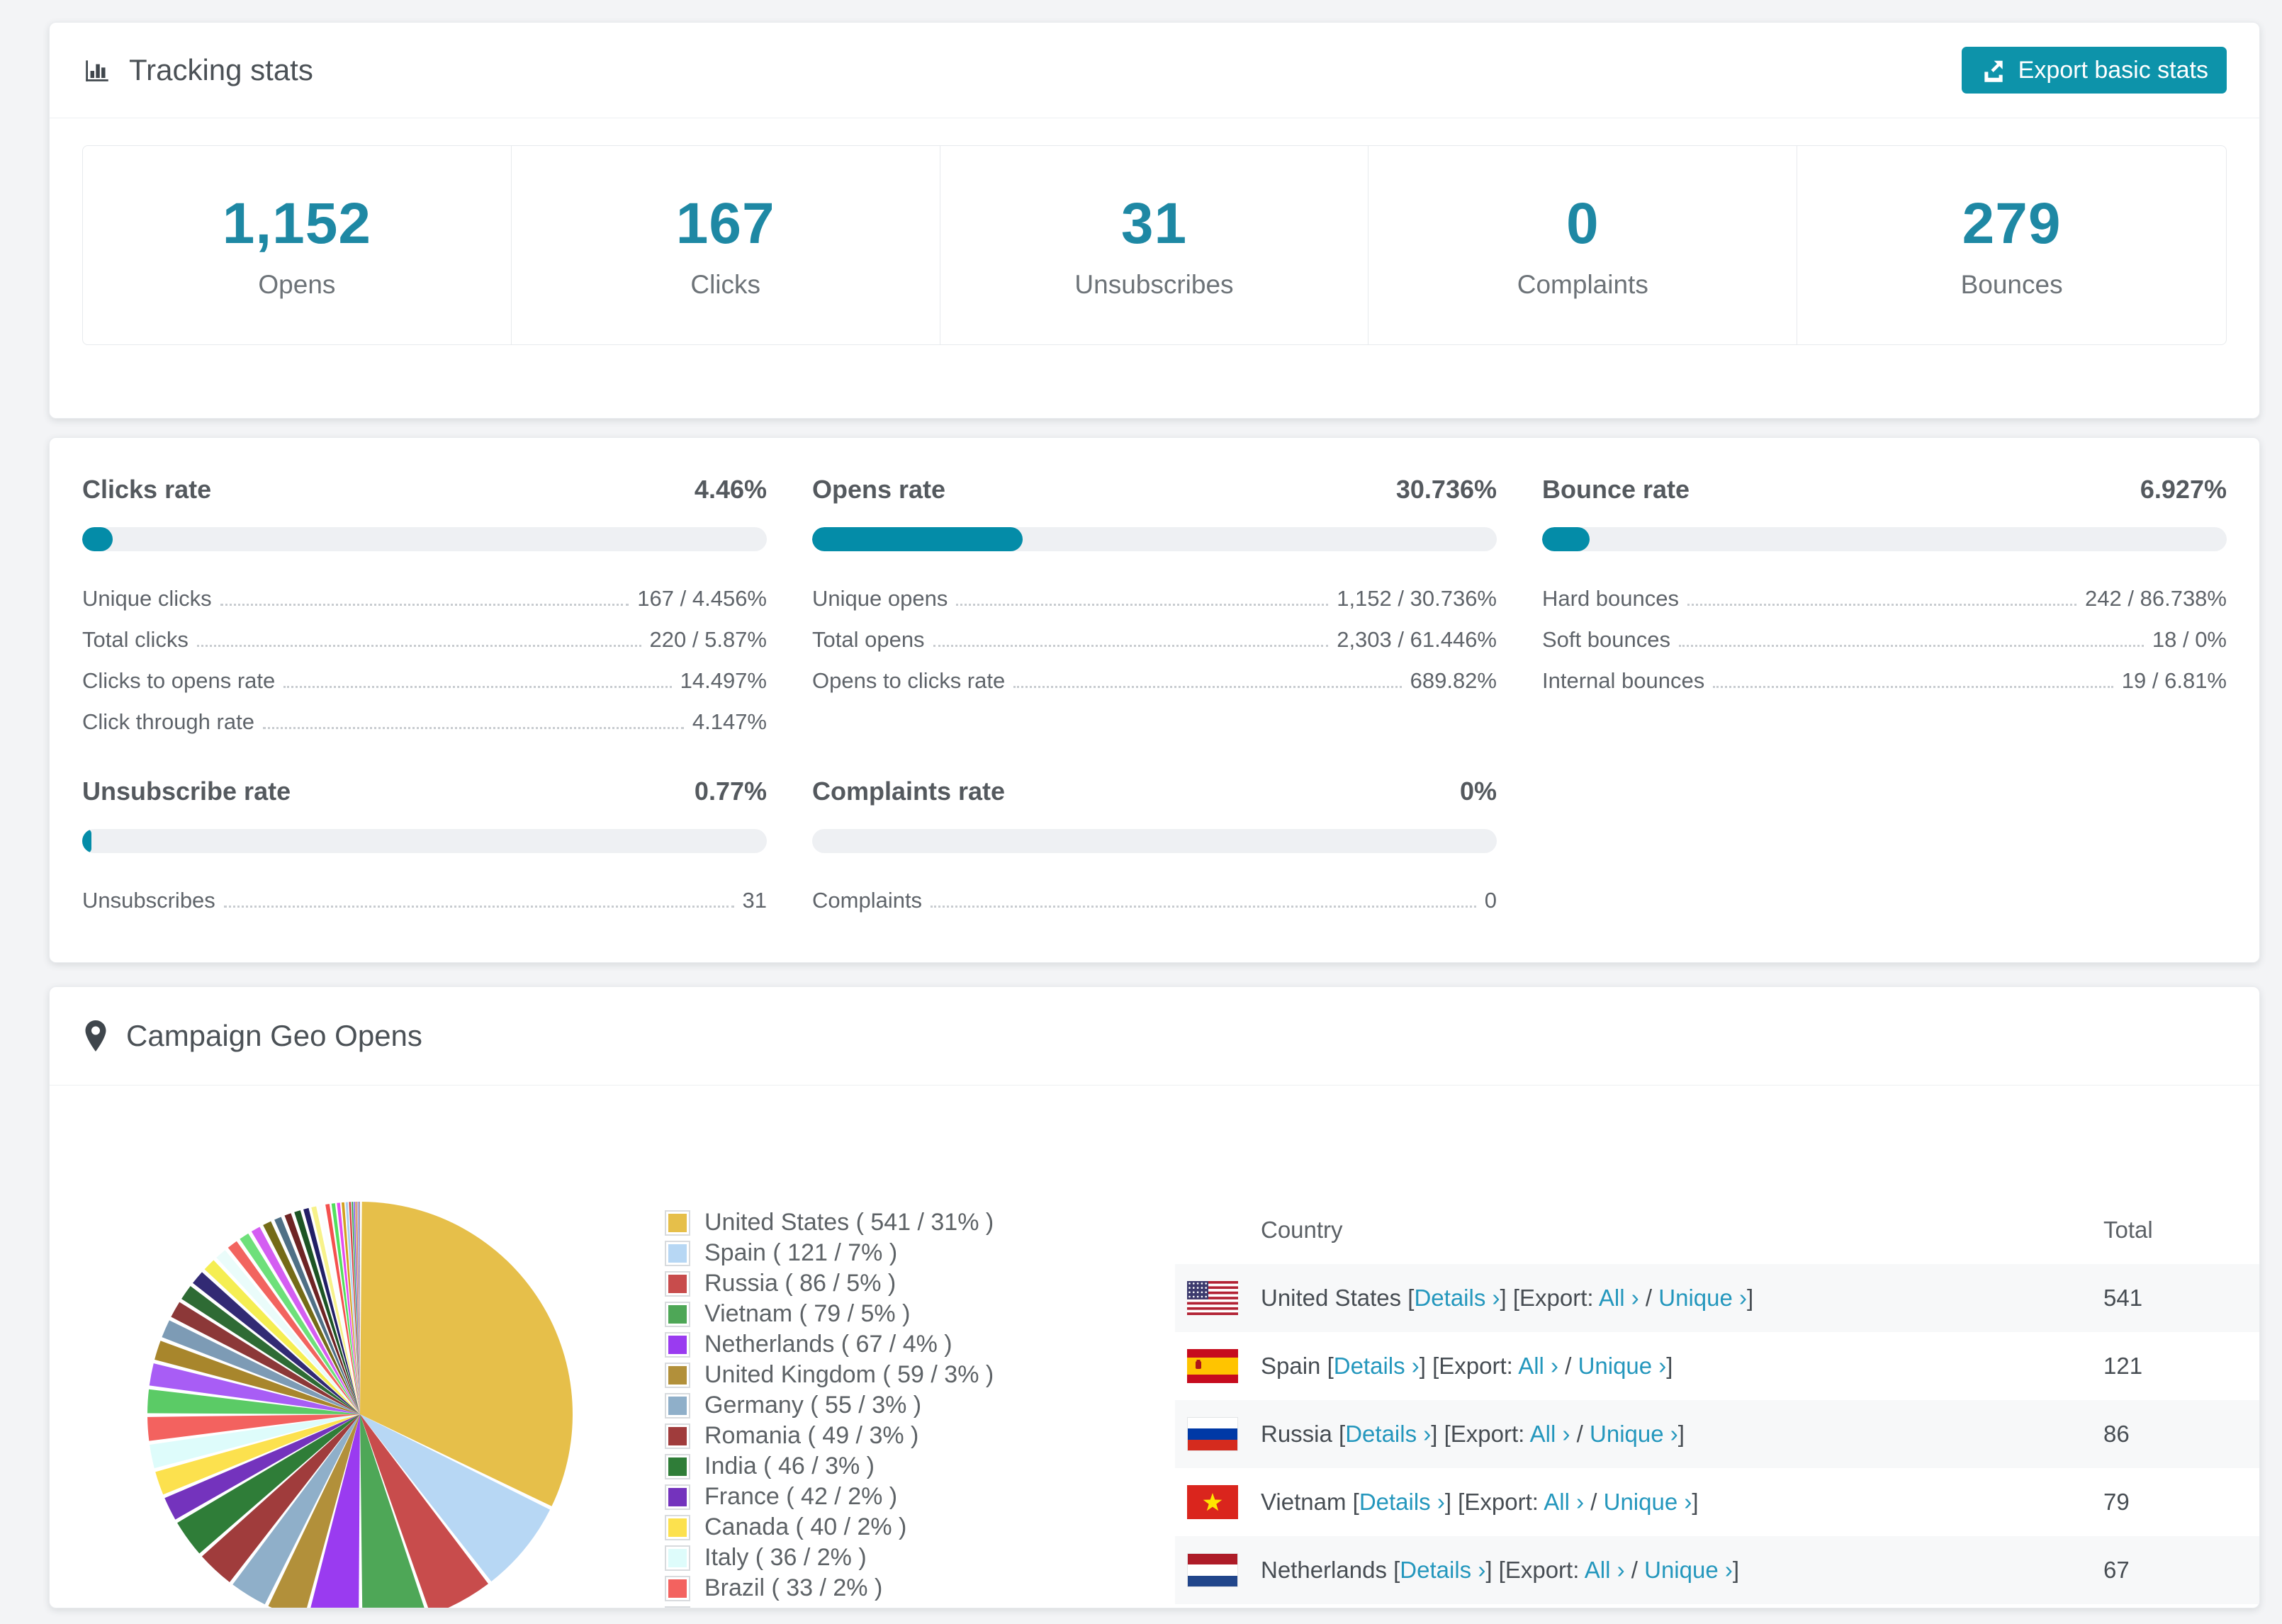 This screenshot has height=1624, width=2282. What do you see at coordinates (147, 598) in the screenshot?
I see `rate-row-label: Unique clicks` at bounding box center [147, 598].